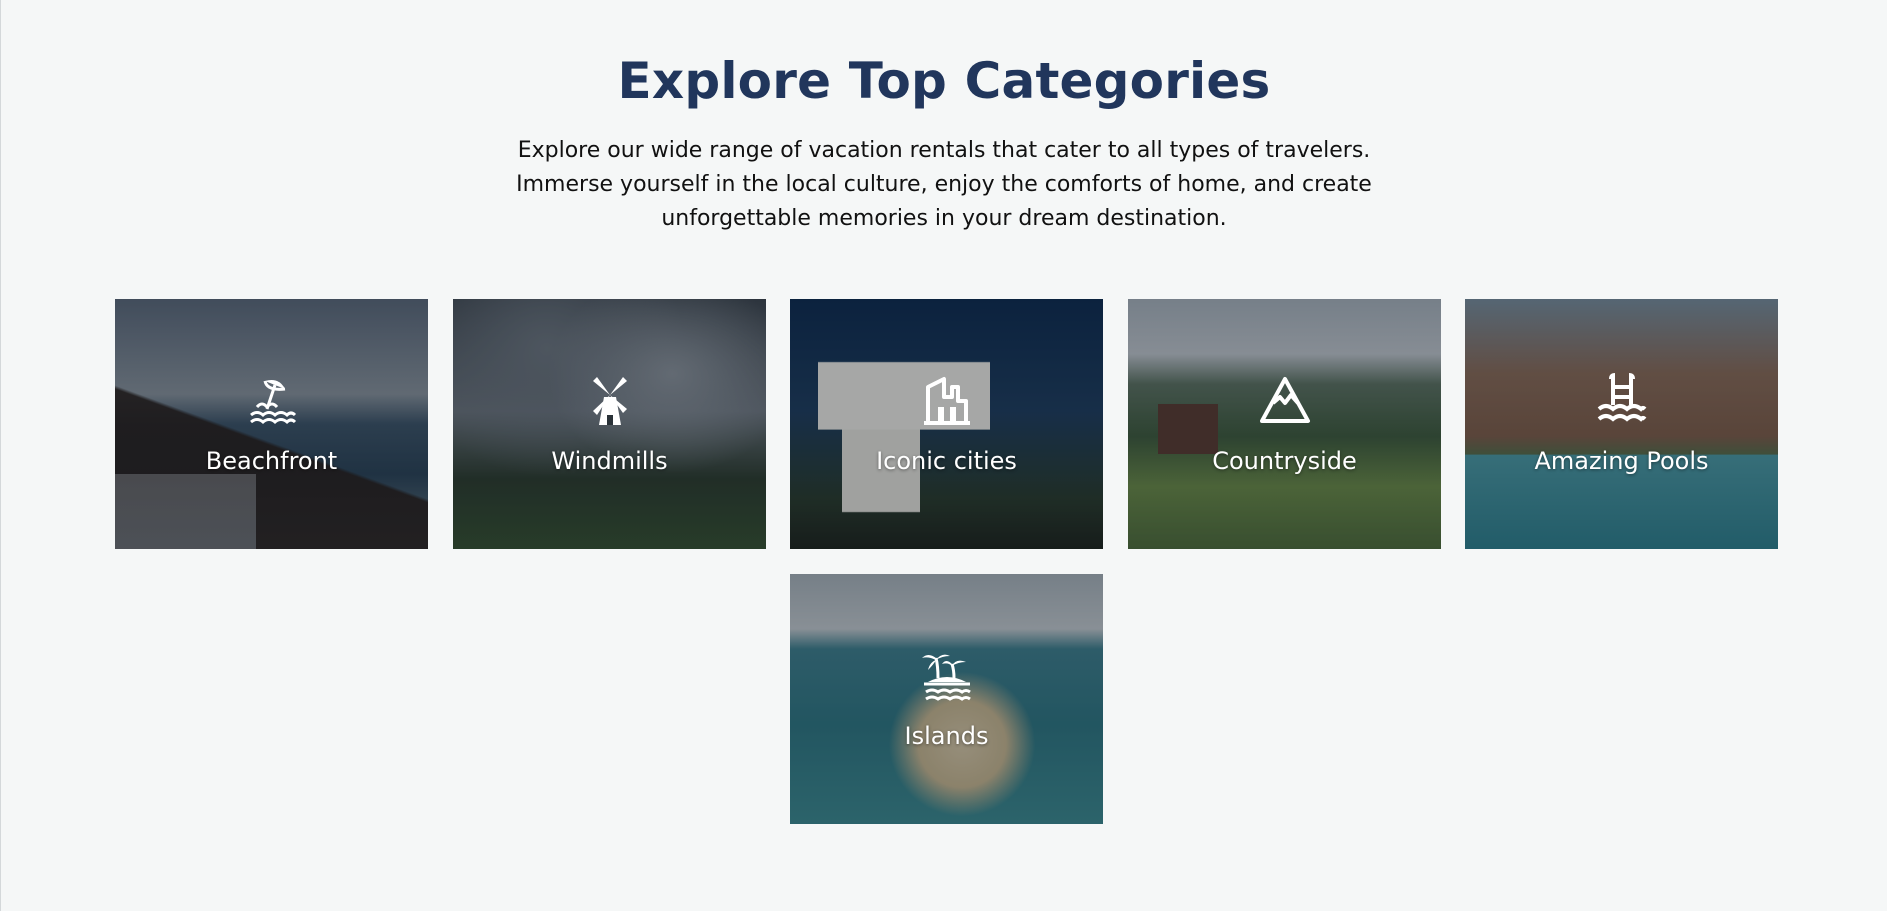 Image resolution: width=1887 pixels, height=911 pixels. I want to click on category-card-windmills: Windmills, so click(609, 424).